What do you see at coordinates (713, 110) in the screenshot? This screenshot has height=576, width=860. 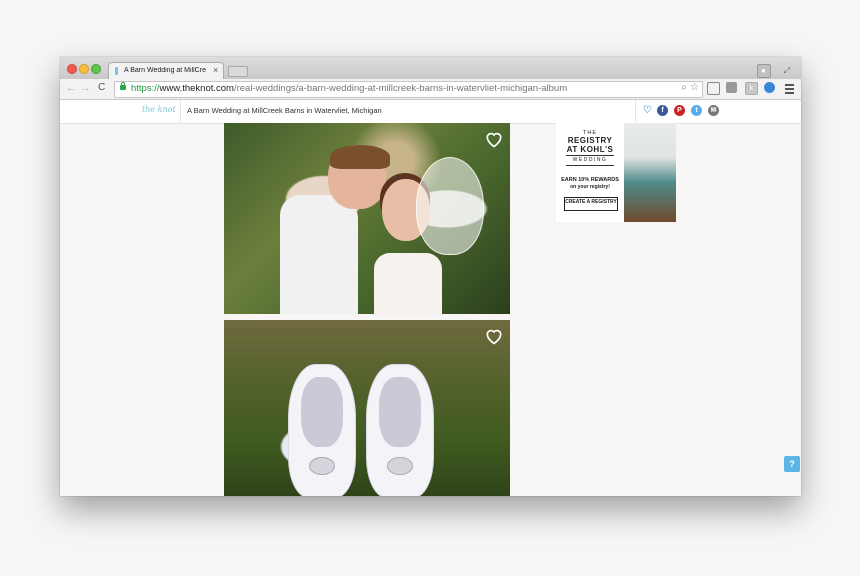 I see `email-share-icon: ✉` at bounding box center [713, 110].